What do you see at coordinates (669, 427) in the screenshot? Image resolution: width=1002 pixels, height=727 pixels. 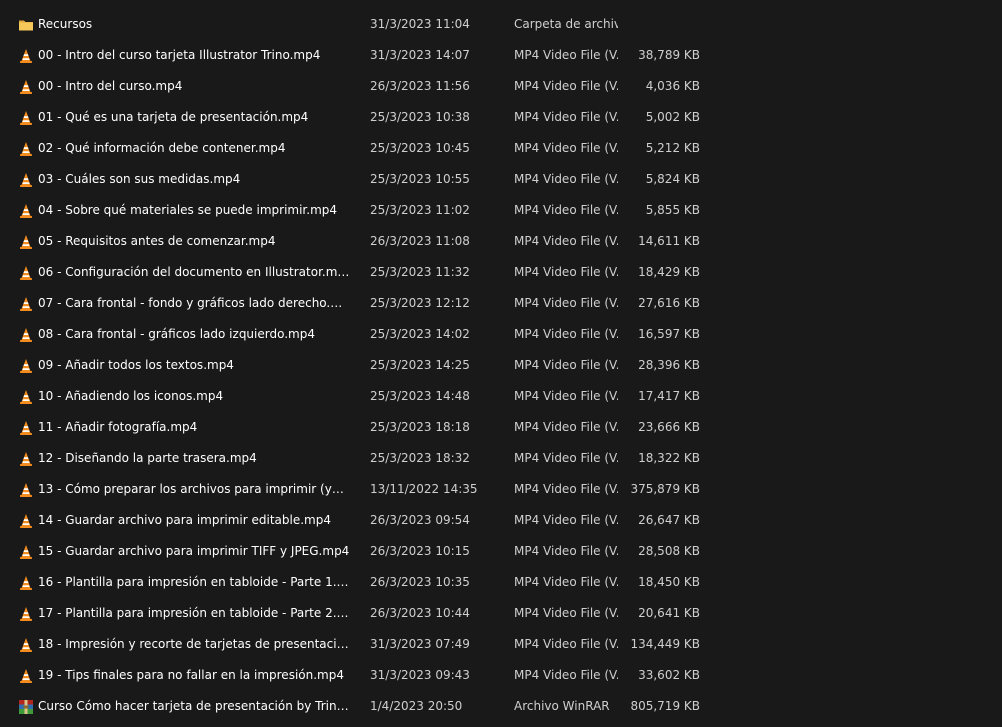 I see `file-size: 23,666 KB` at bounding box center [669, 427].